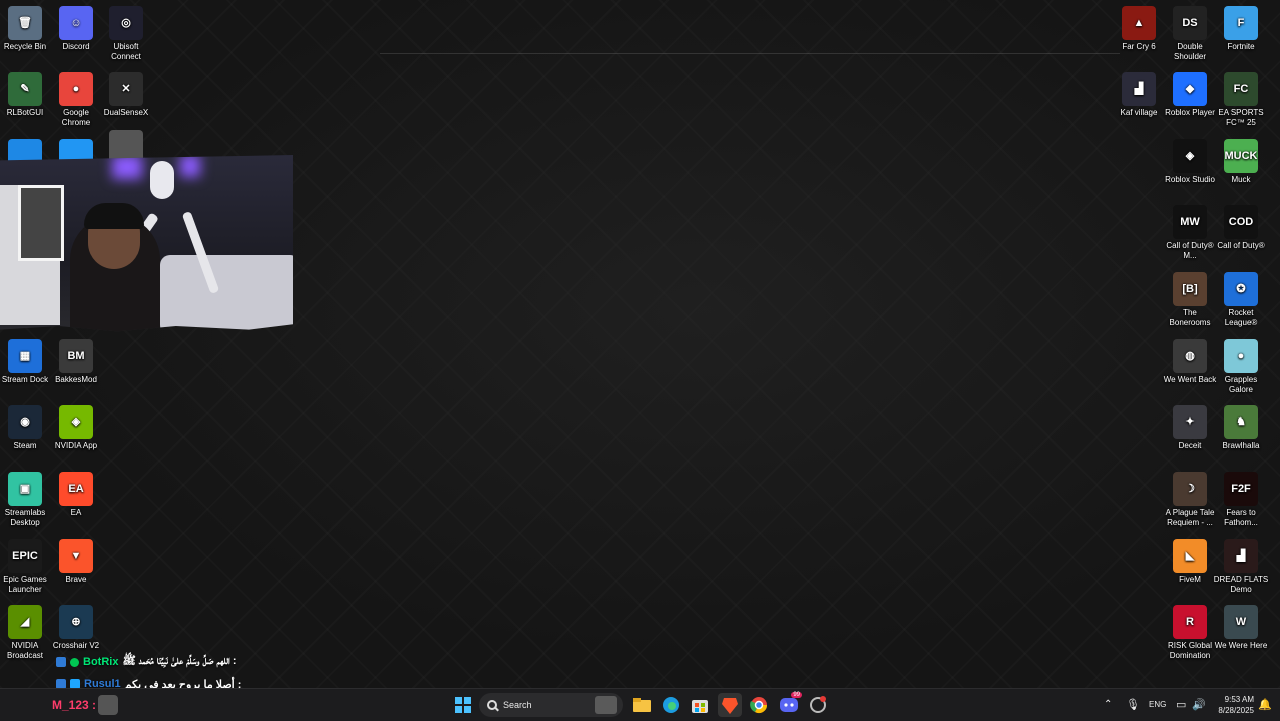  Describe the element at coordinates (1241, 356) in the screenshot. I see `grapples-galore-icon: ●` at that location.